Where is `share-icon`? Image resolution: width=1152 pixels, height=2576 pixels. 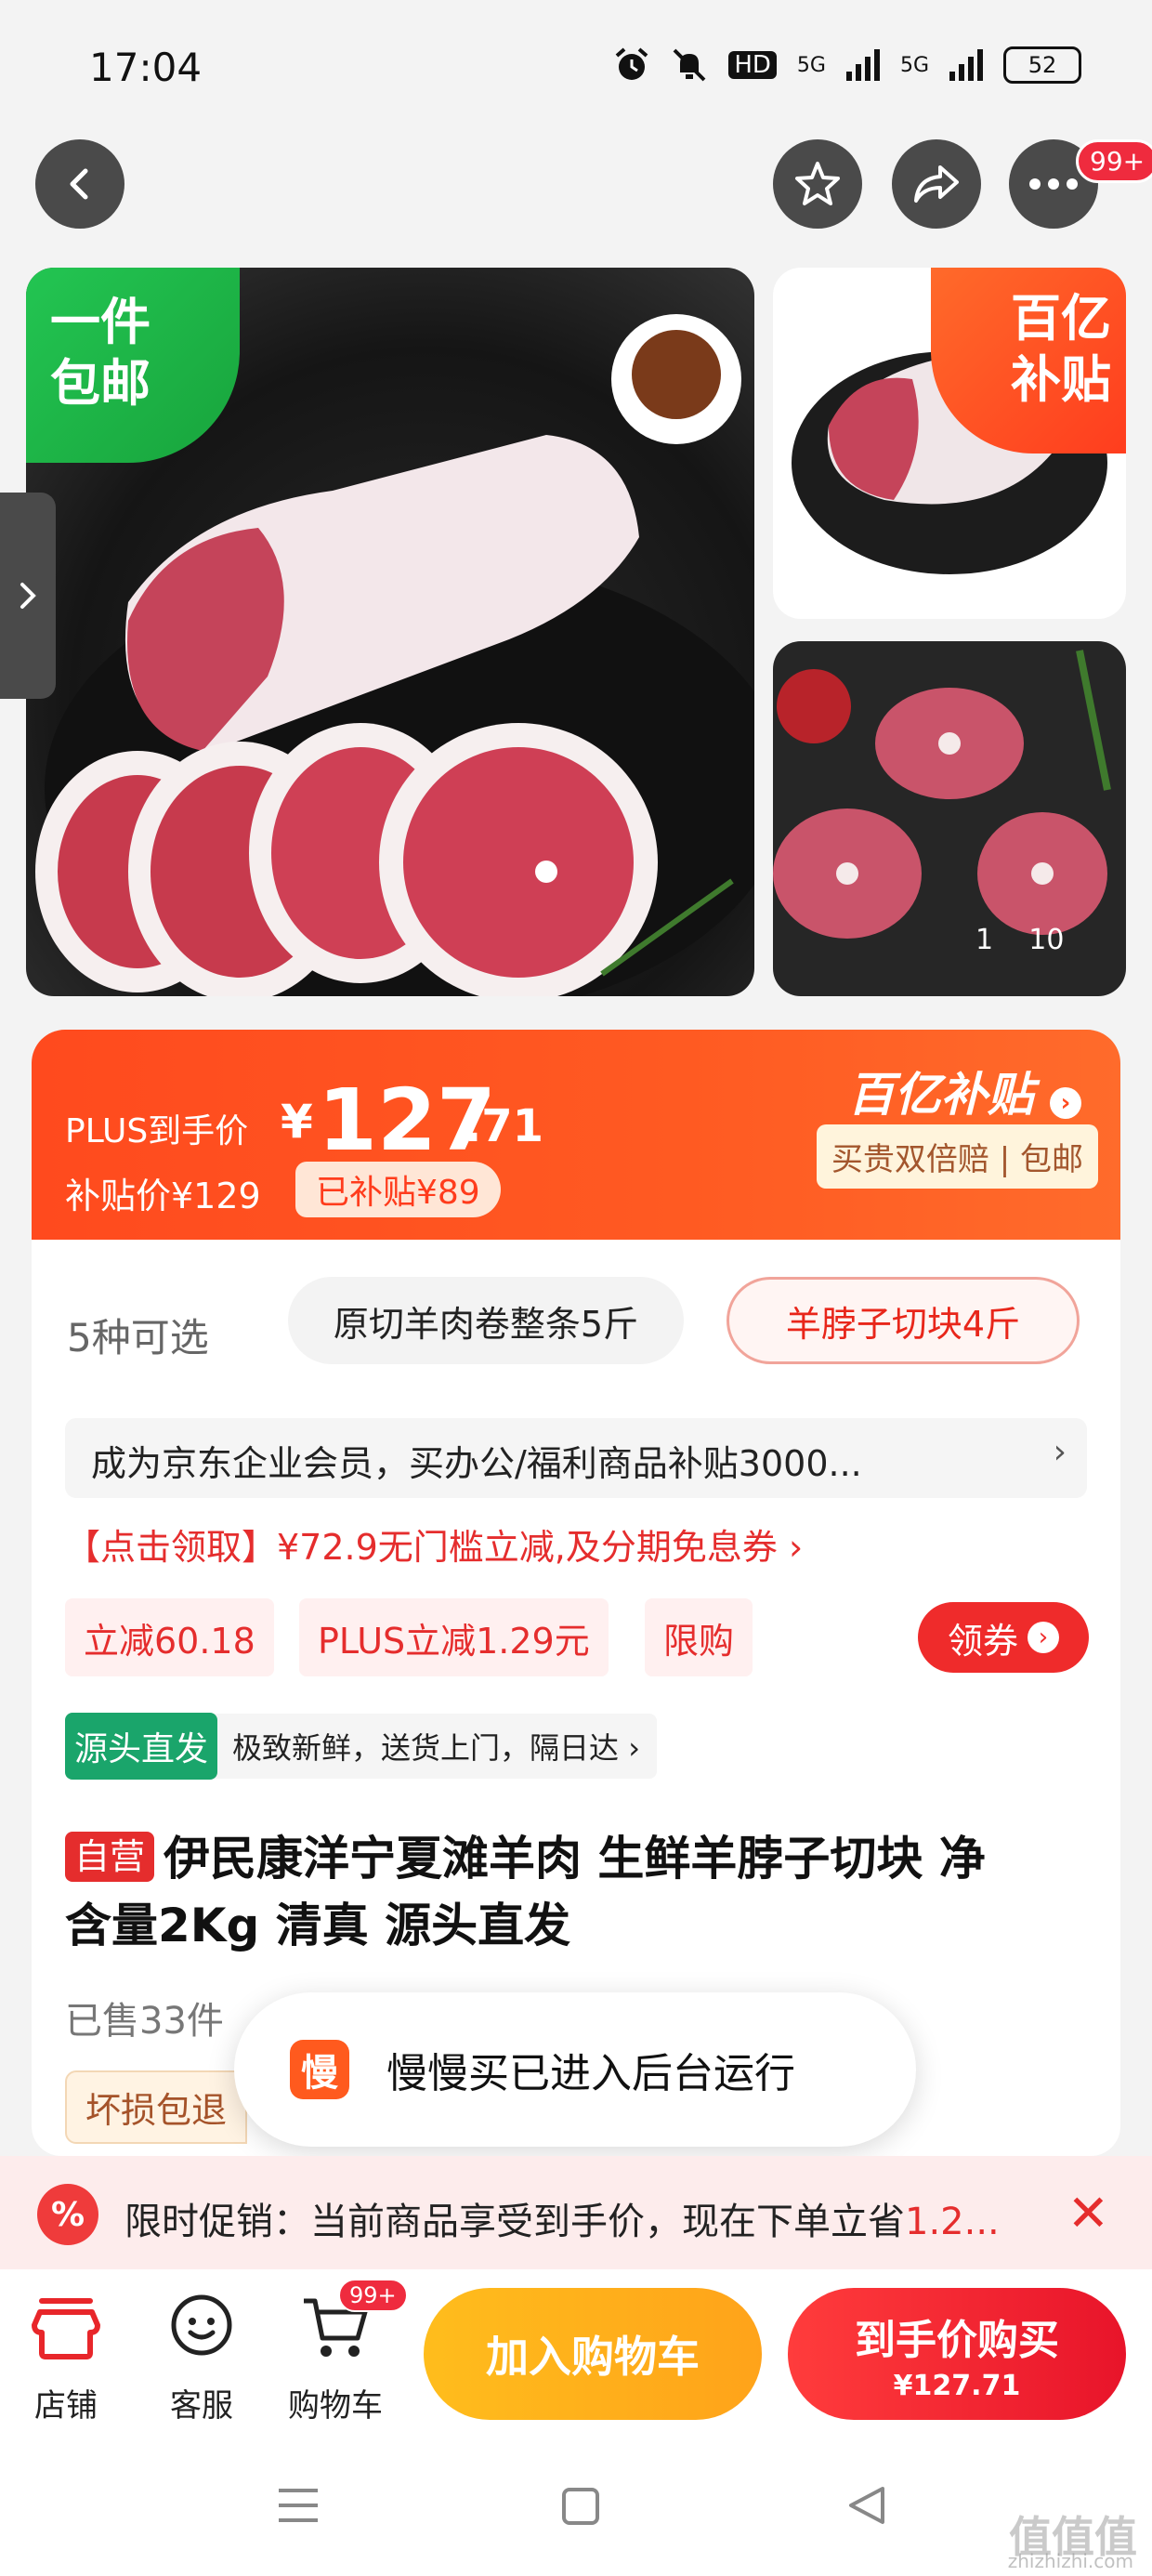 share-icon is located at coordinates (936, 184).